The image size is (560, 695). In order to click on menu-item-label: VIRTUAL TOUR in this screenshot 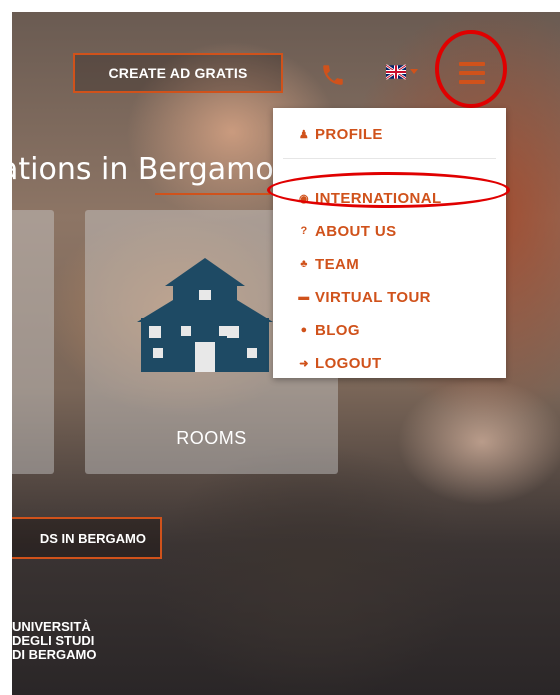, I will do `click(373, 297)`.